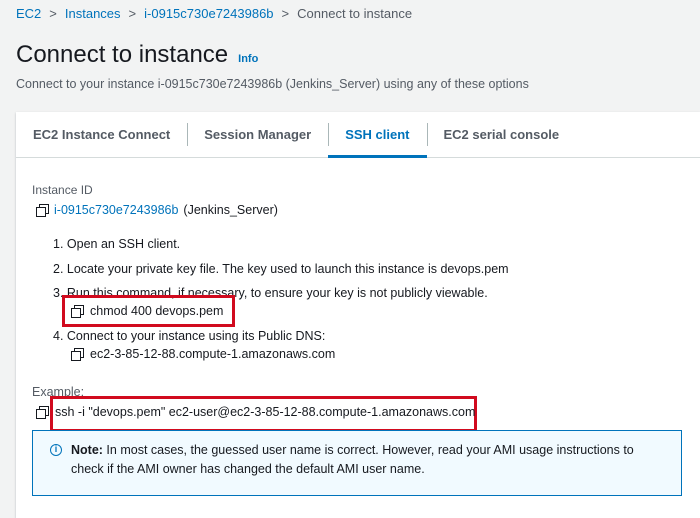 This screenshot has height=518, width=700. Describe the element at coordinates (93, 13) in the screenshot. I see `breadcrumb-instances: Instances` at that location.